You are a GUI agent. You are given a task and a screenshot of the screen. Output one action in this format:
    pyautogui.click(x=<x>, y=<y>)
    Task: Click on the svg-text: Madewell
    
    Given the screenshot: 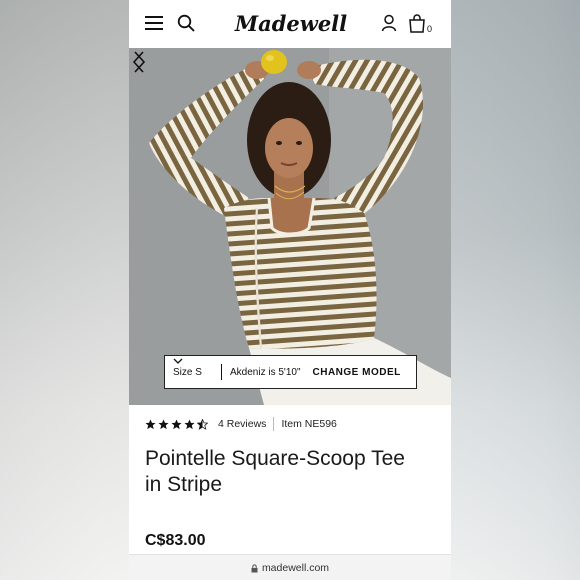 What is the action you would take?
    pyautogui.click(x=290, y=23)
    